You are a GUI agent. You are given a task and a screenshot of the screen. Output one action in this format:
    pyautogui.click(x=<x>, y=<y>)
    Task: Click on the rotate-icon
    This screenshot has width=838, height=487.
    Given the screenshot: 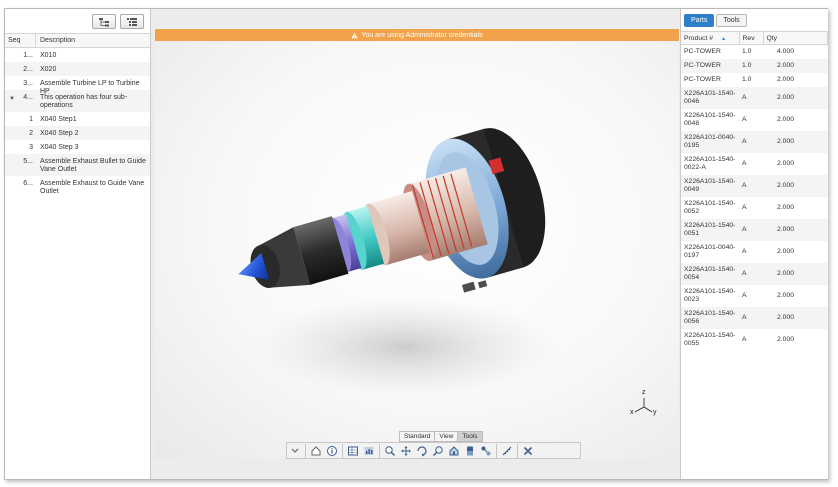 What is the action you would take?
    pyautogui.click(x=422, y=450)
    